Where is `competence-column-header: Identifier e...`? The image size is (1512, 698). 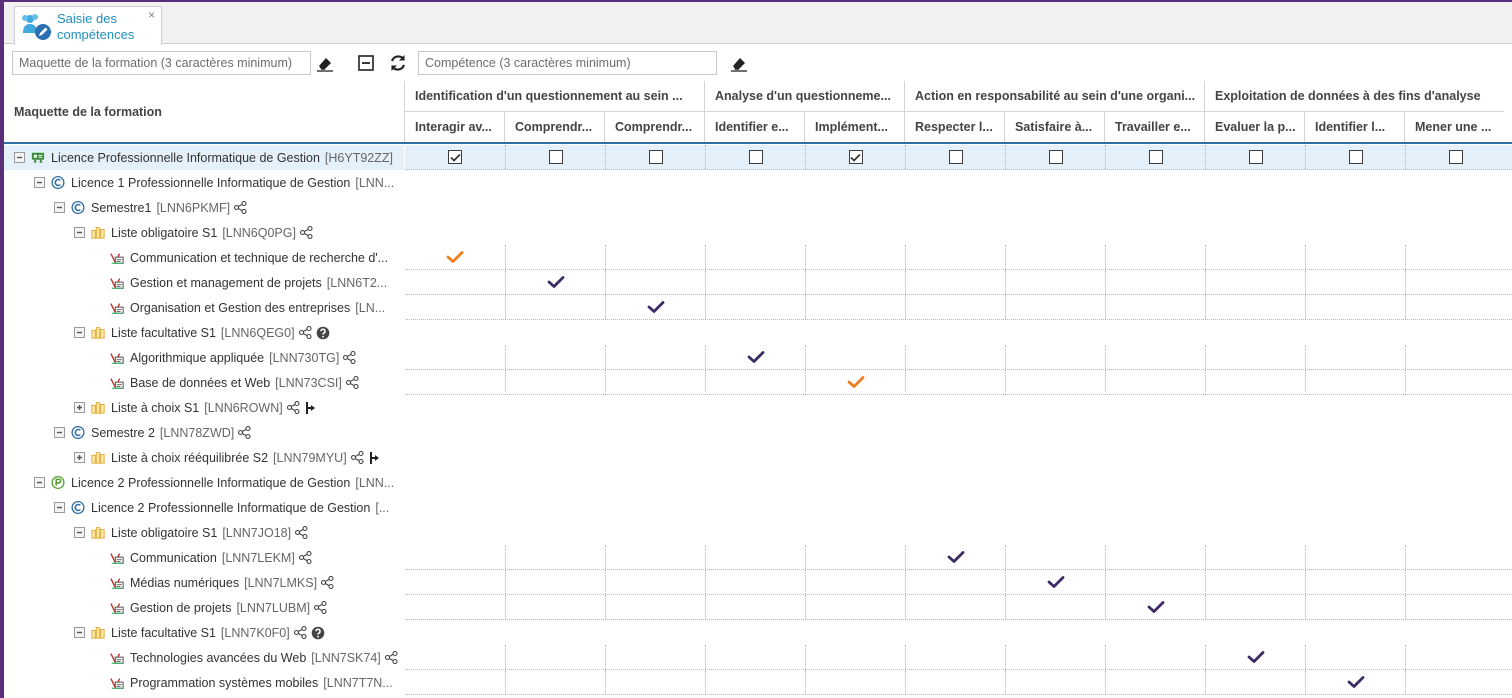 competence-column-header: Identifier e... is located at coordinates (754, 127).